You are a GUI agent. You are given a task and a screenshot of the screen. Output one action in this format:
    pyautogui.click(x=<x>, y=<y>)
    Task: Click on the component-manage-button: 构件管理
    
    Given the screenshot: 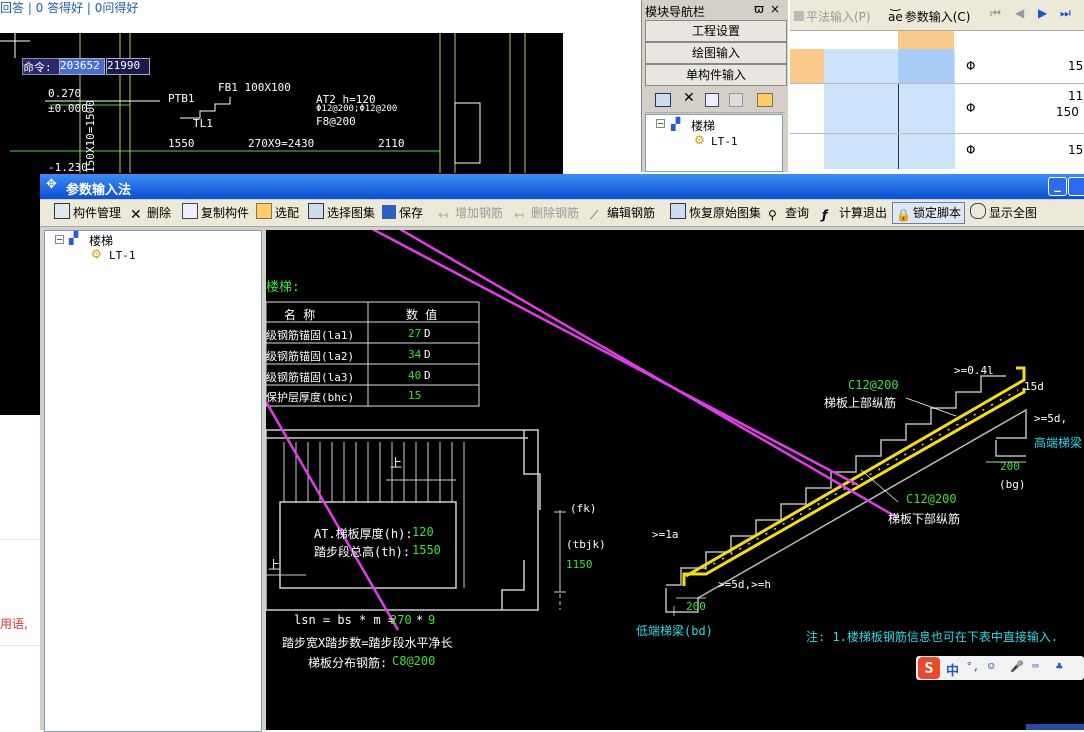 What is the action you would take?
    pyautogui.click(x=87, y=213)
    